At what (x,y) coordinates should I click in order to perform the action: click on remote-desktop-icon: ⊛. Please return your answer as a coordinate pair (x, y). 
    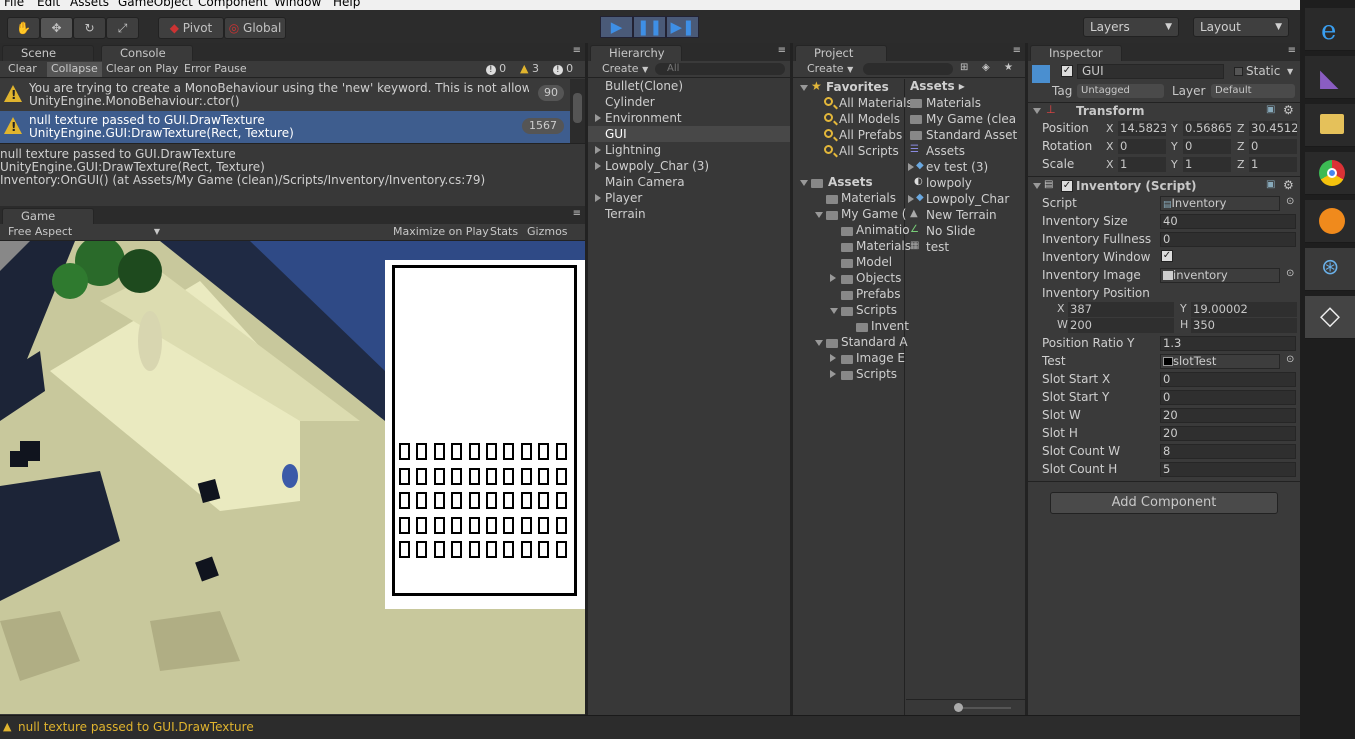
    Looking at the image, I should click on (1330, 269).